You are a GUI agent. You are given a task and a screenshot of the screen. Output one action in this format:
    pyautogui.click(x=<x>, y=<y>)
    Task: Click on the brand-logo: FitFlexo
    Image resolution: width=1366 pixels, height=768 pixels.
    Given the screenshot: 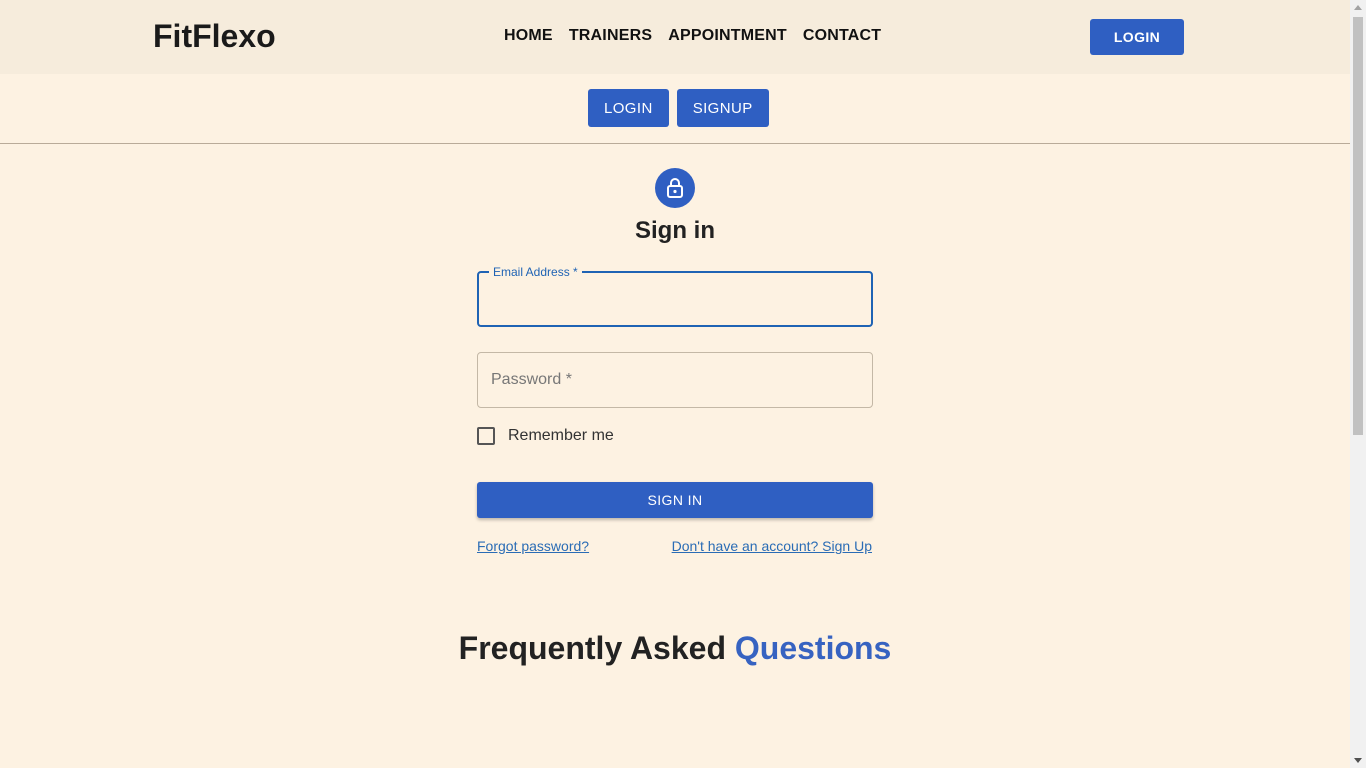 What is the action you would take?
    pyautogui.click(x=214, y=36)
    